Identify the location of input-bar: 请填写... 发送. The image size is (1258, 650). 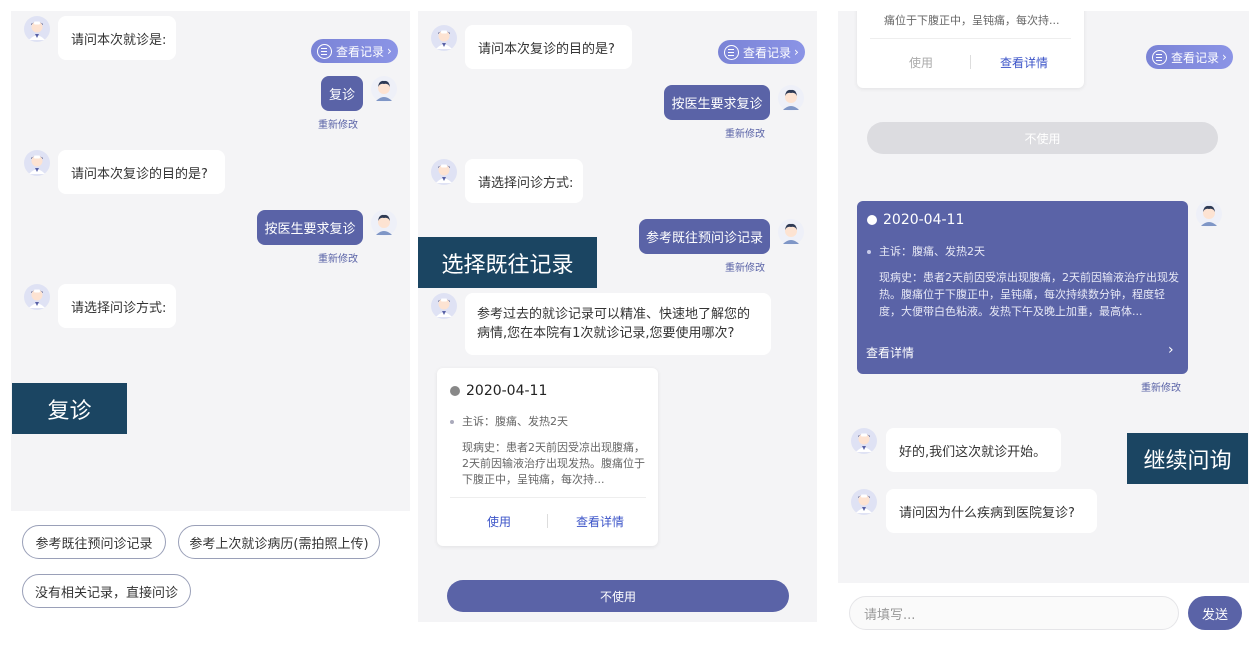
(1043, 610).